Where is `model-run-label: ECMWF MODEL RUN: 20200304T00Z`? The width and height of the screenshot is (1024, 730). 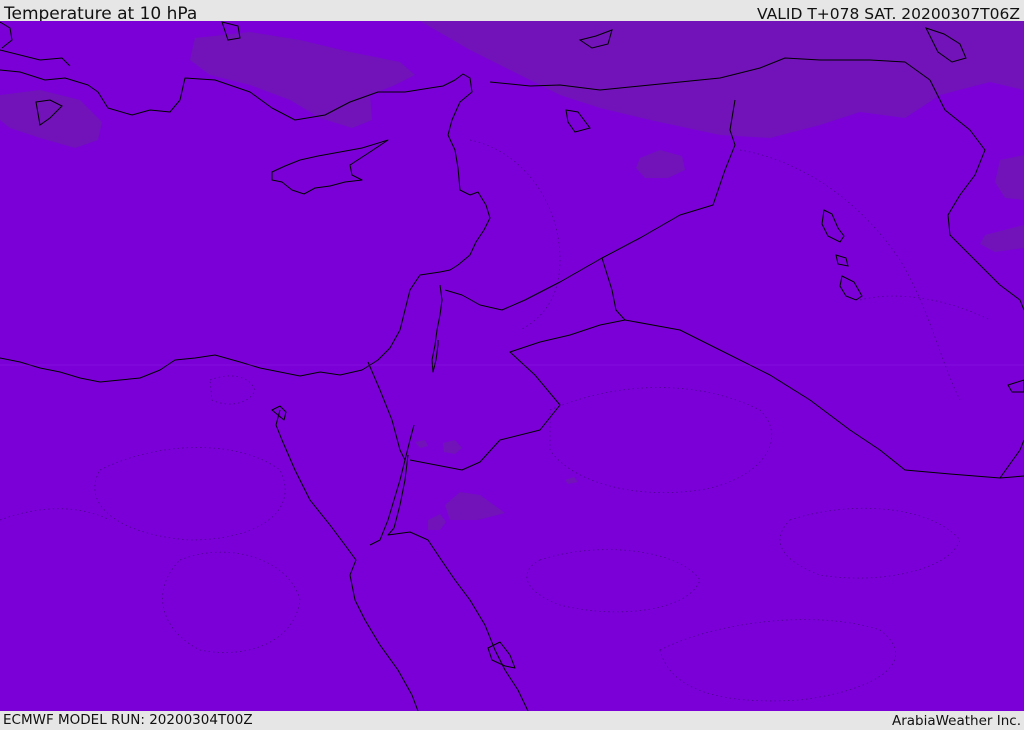 model-run-label: ECMWF MODEL RUN: 20200304T00Z is located at coordinates (128, 720).